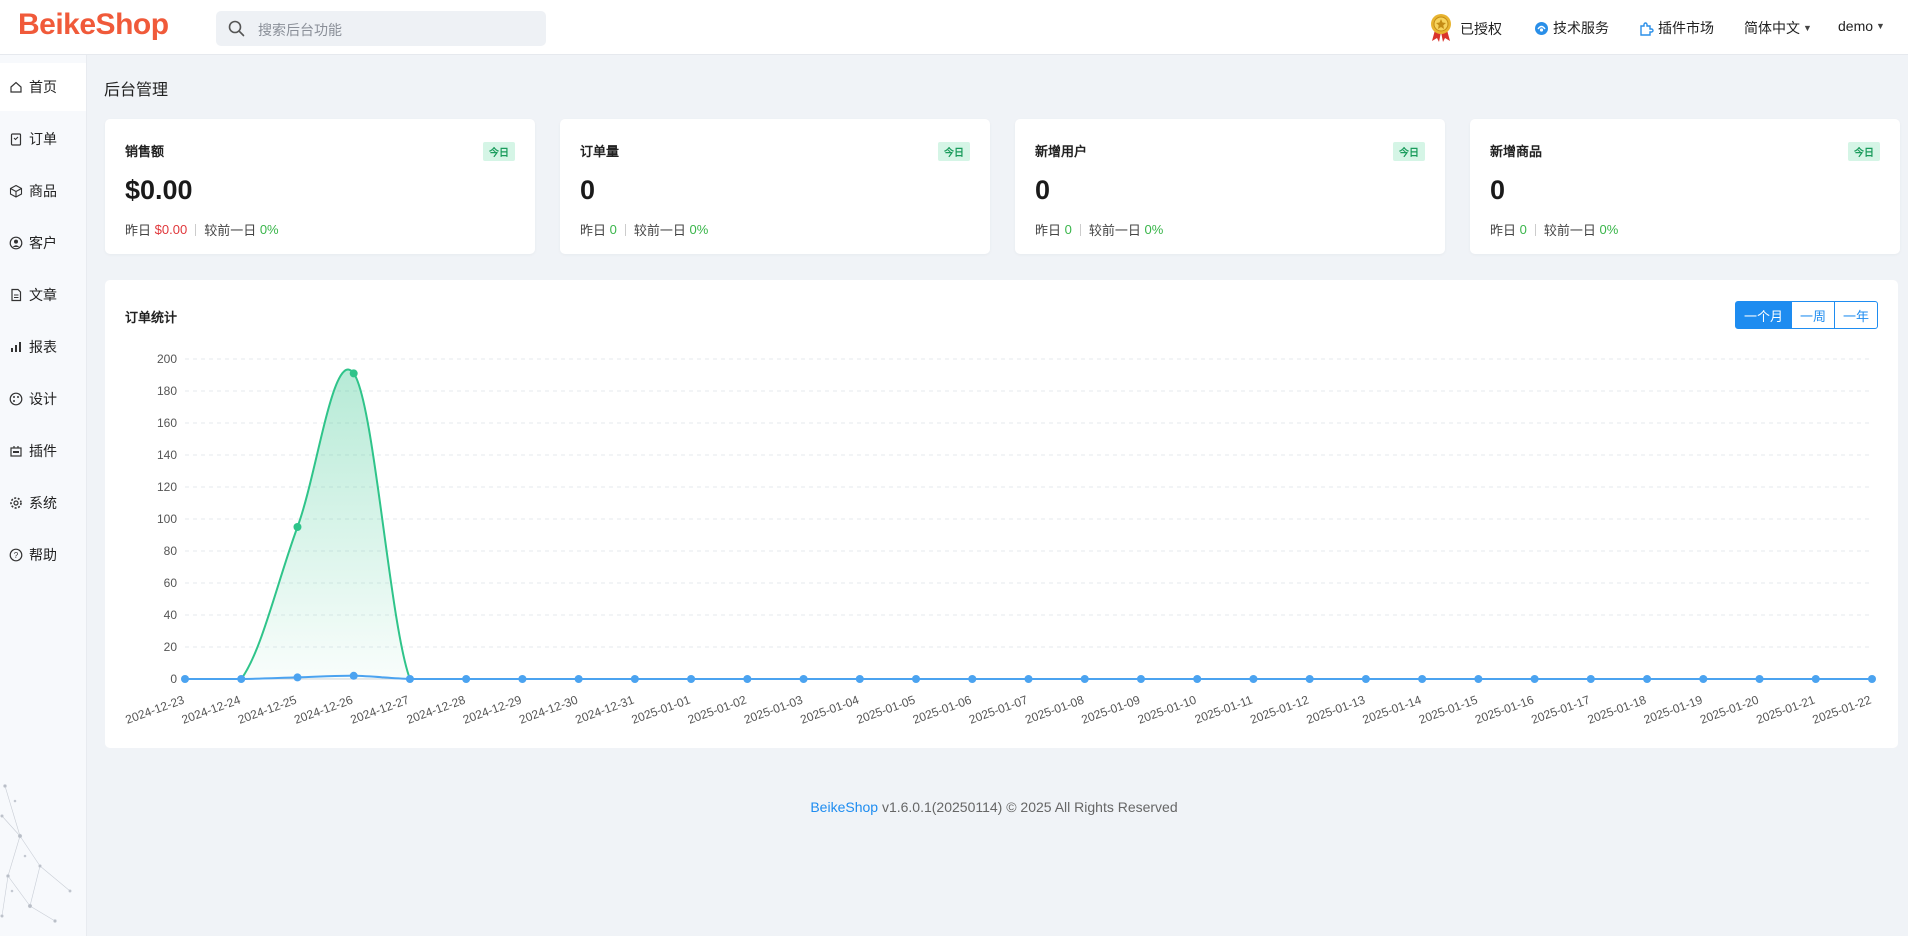  What do you see at coordinates (1647, 28) in the screenshot?
I see `puzzle-icon` at bounding box center [1647, 28].